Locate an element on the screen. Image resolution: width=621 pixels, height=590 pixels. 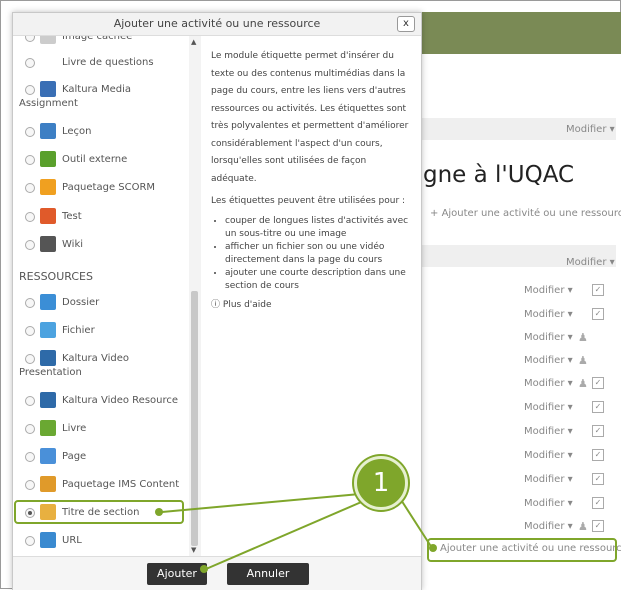
step-number-callout: 1 is located at coordinates (381, 483).